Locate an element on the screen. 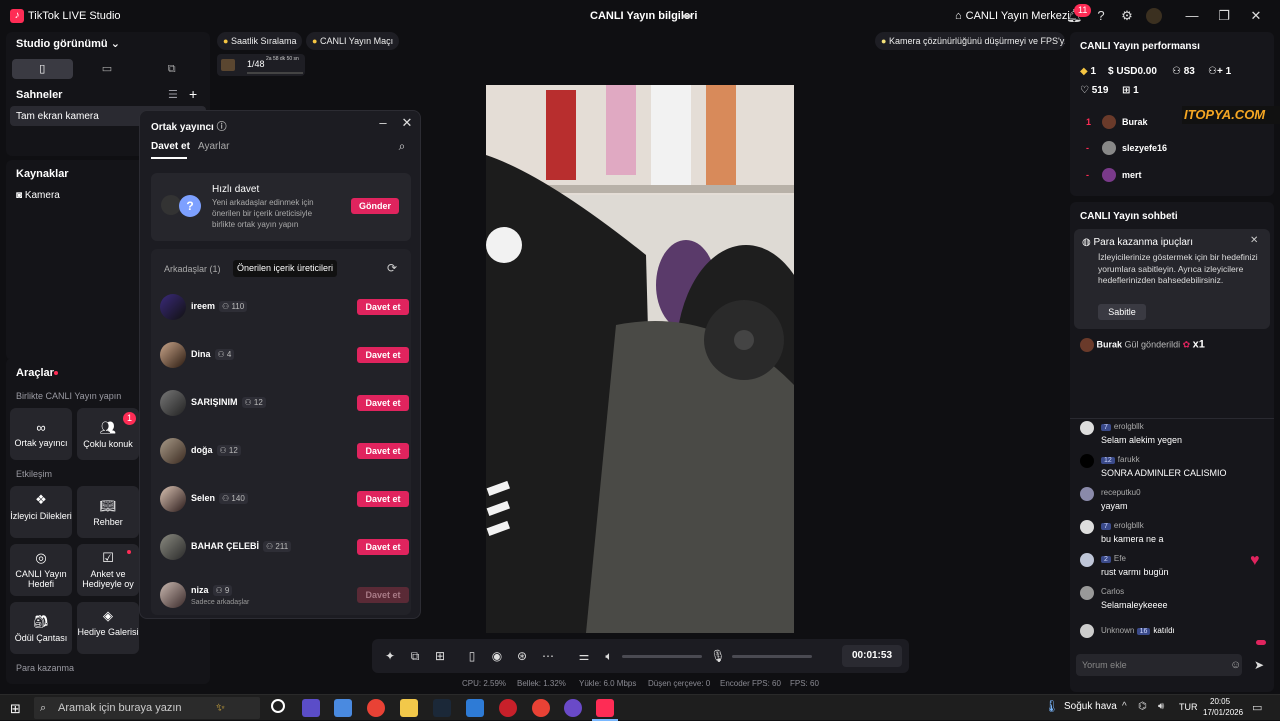  windows-start-icon: ⊞ is located at coordinates (15, 709).